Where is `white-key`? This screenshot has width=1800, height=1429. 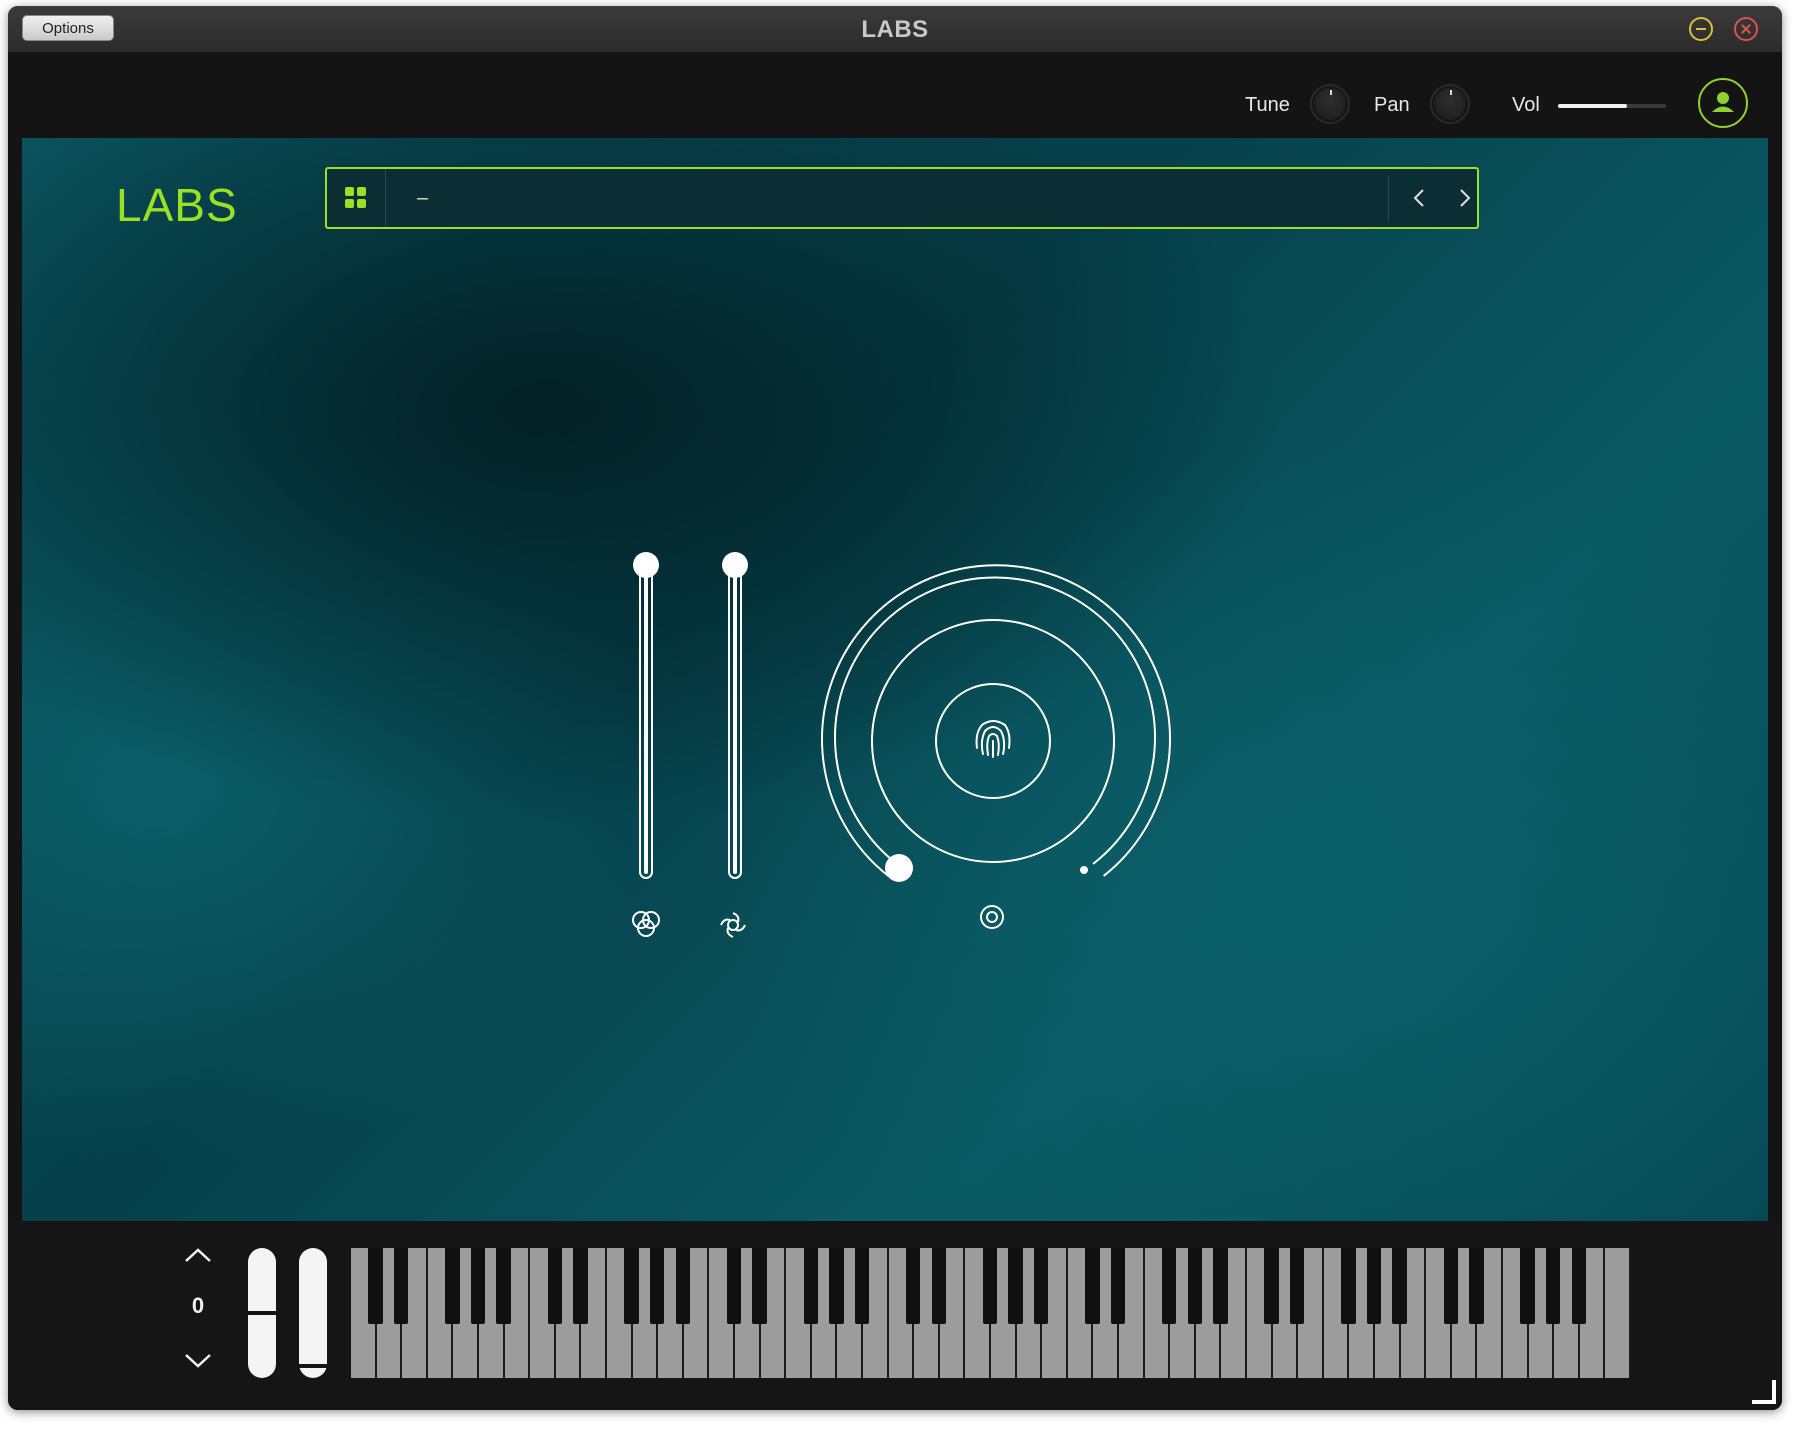
white-key is located at coordinates (1618, 1313).